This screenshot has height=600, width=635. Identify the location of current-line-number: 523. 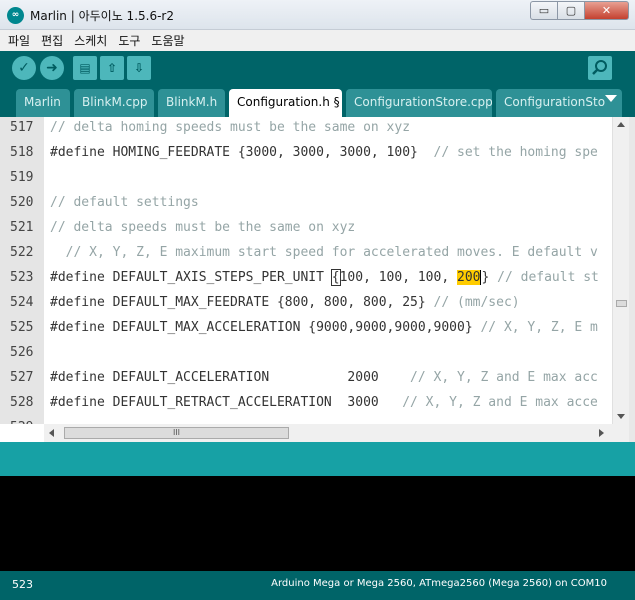
(22, 584).